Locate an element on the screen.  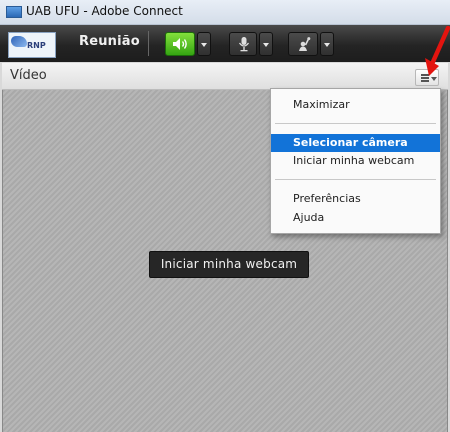
meeting-menu: Reunião is located at coordinates (109, 41).